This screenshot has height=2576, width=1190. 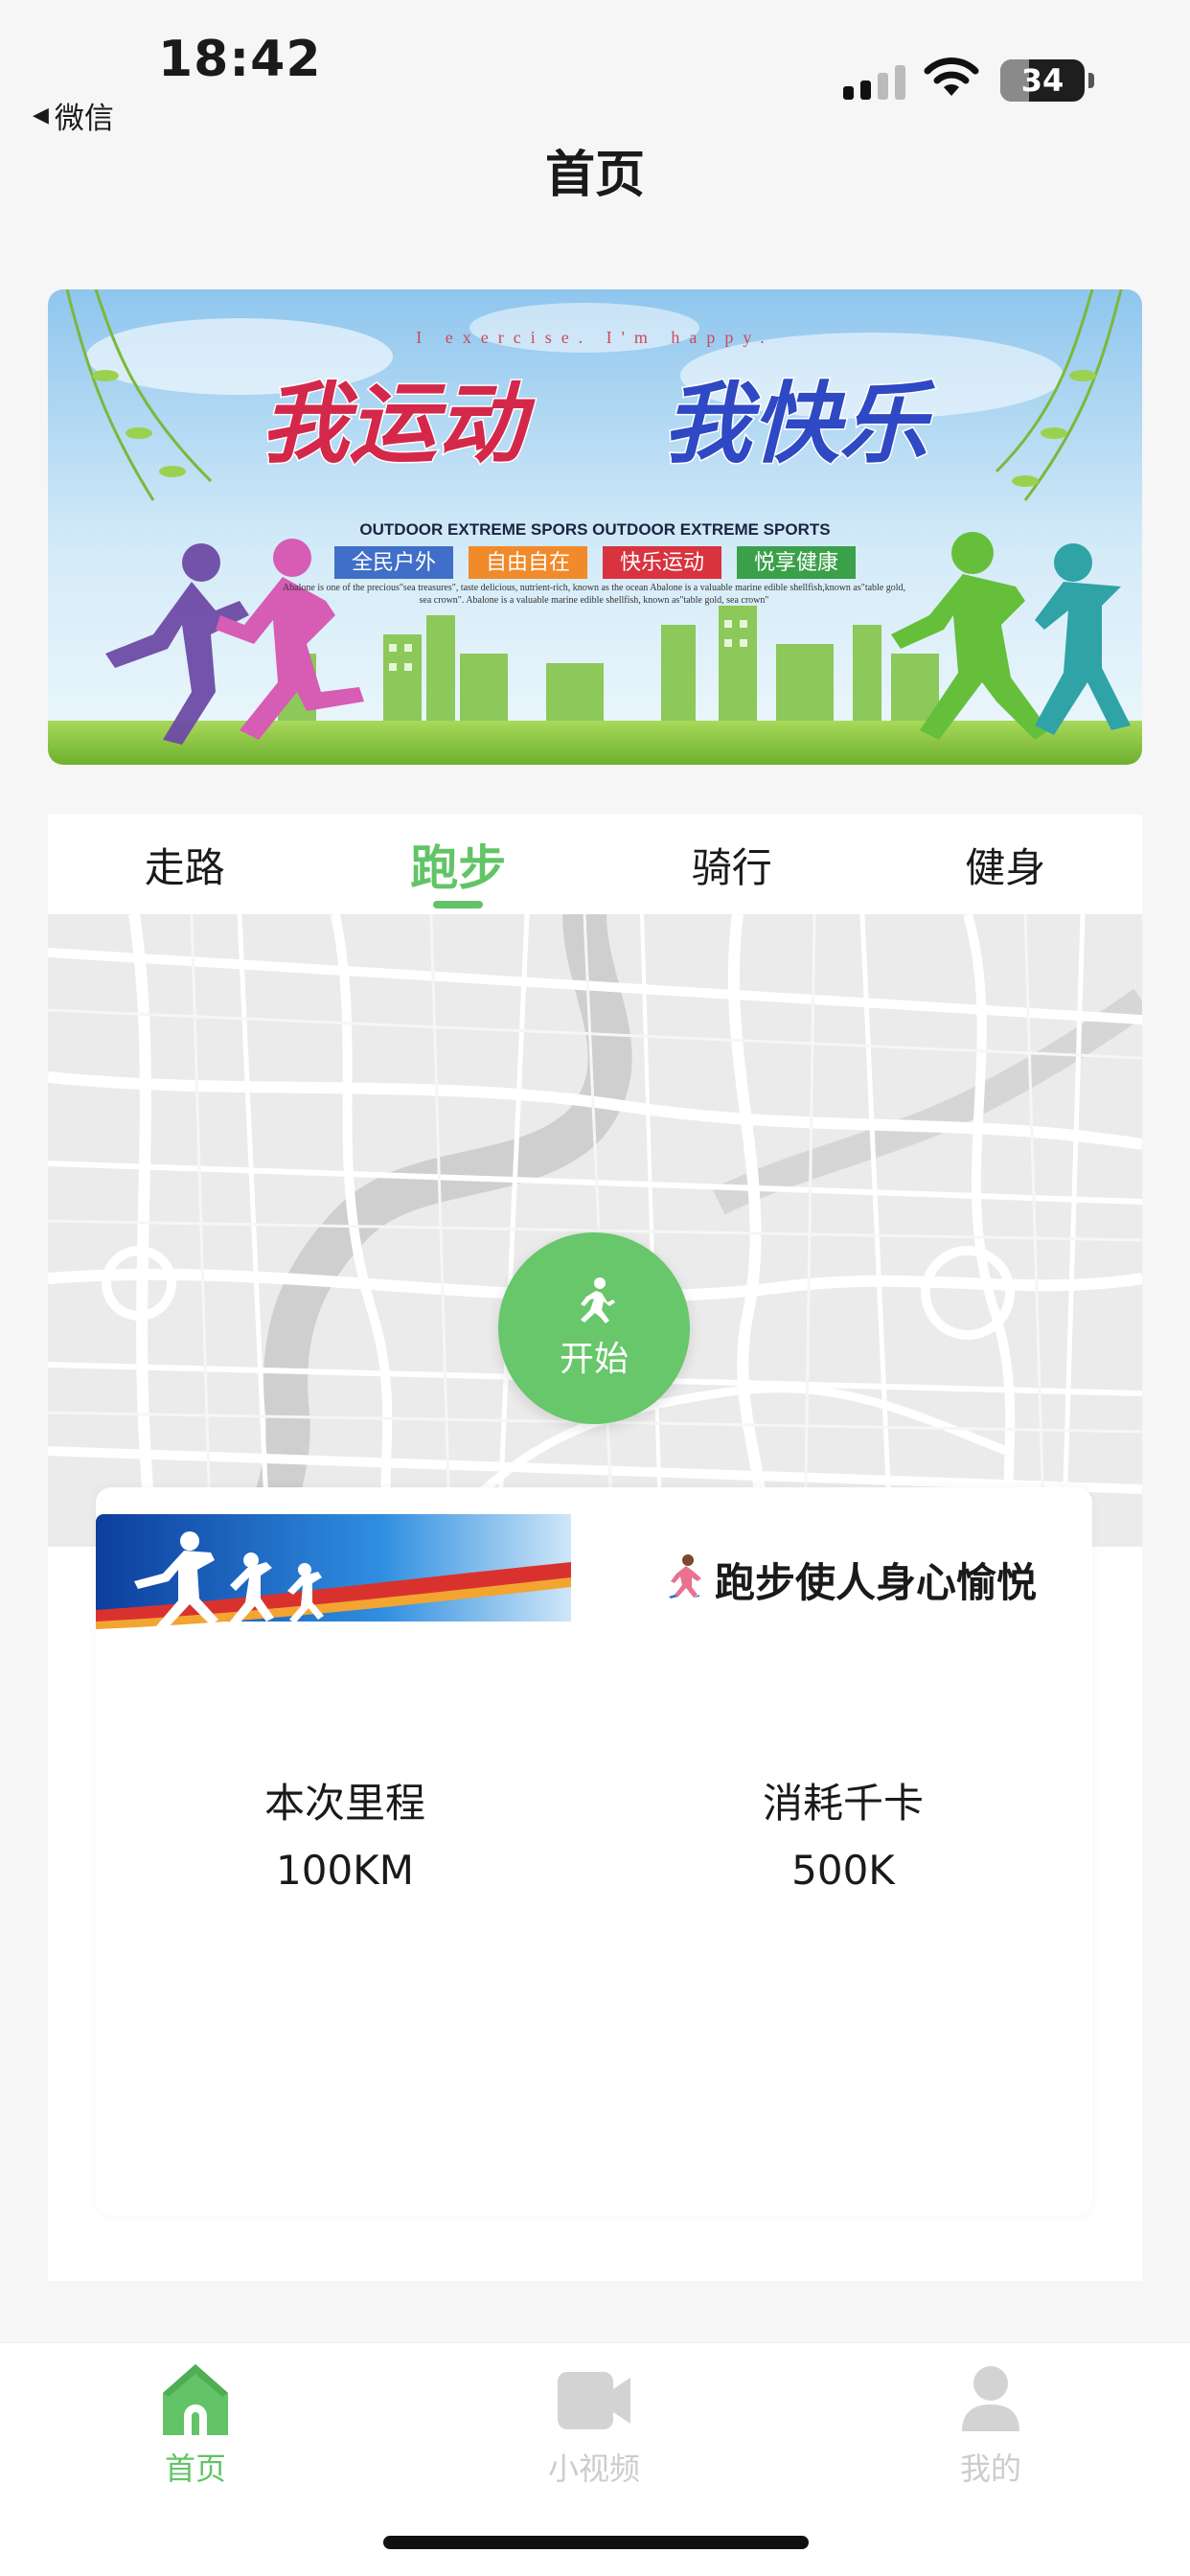 What do you see at coordinates (1042, 80) in the screenshot?
I see `battery-level: 34` at bounding box center [1042, 80].